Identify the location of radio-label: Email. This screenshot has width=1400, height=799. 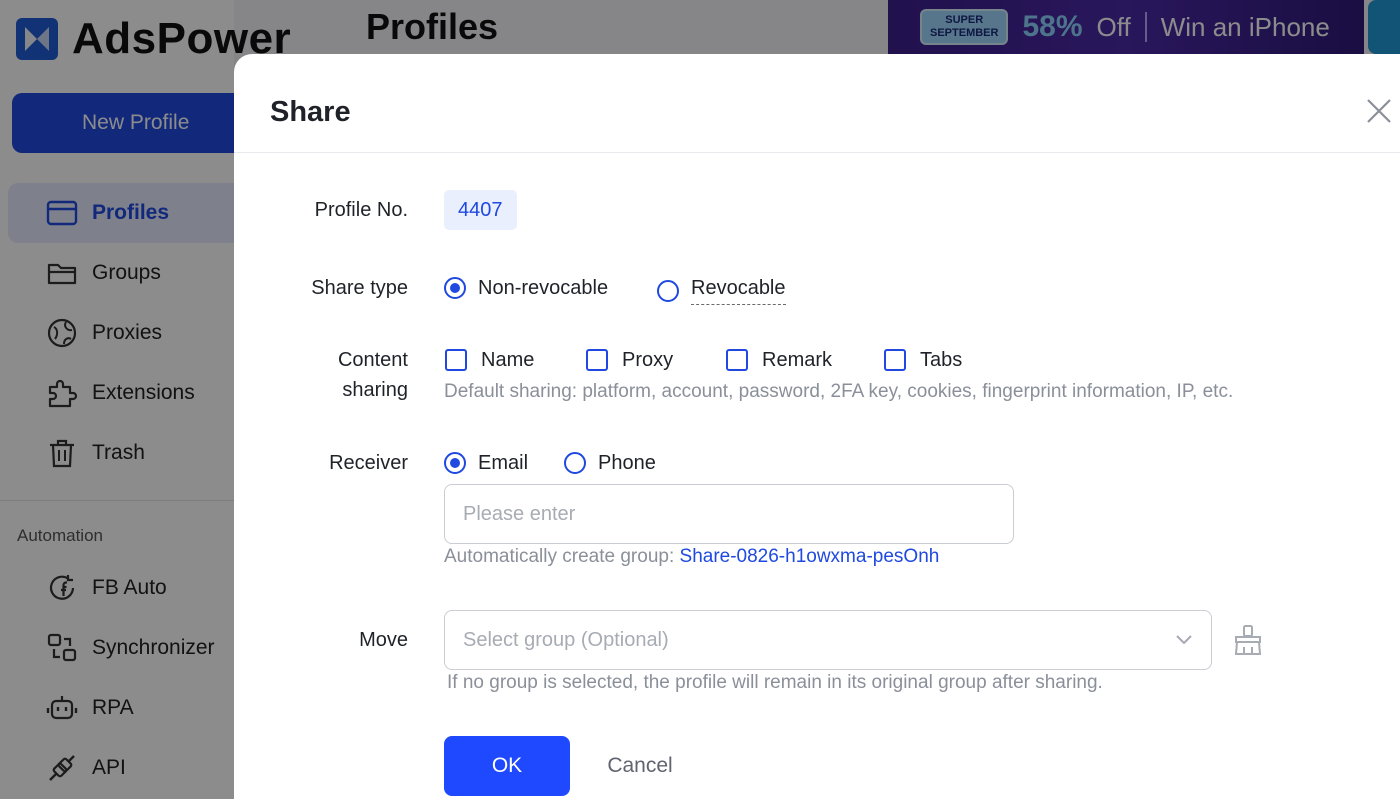
(503, 462).